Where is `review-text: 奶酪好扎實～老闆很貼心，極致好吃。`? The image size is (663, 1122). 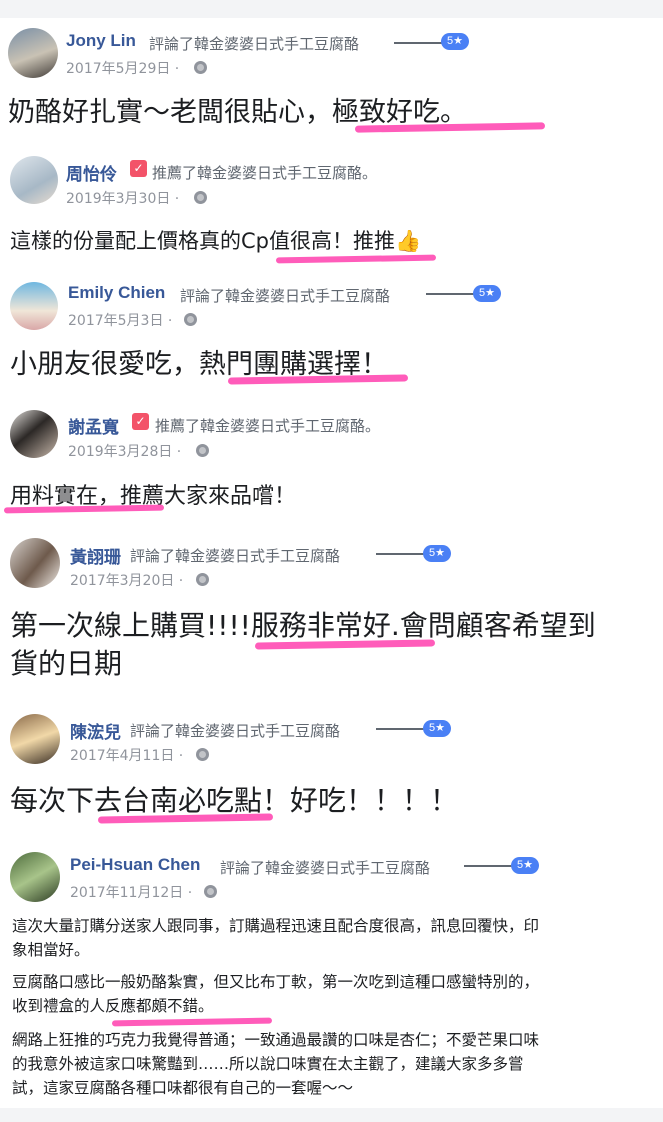
review-text: 奶酪好扎實～老闆很貼心，極致好吃。 is located at coordinates (237, 112).